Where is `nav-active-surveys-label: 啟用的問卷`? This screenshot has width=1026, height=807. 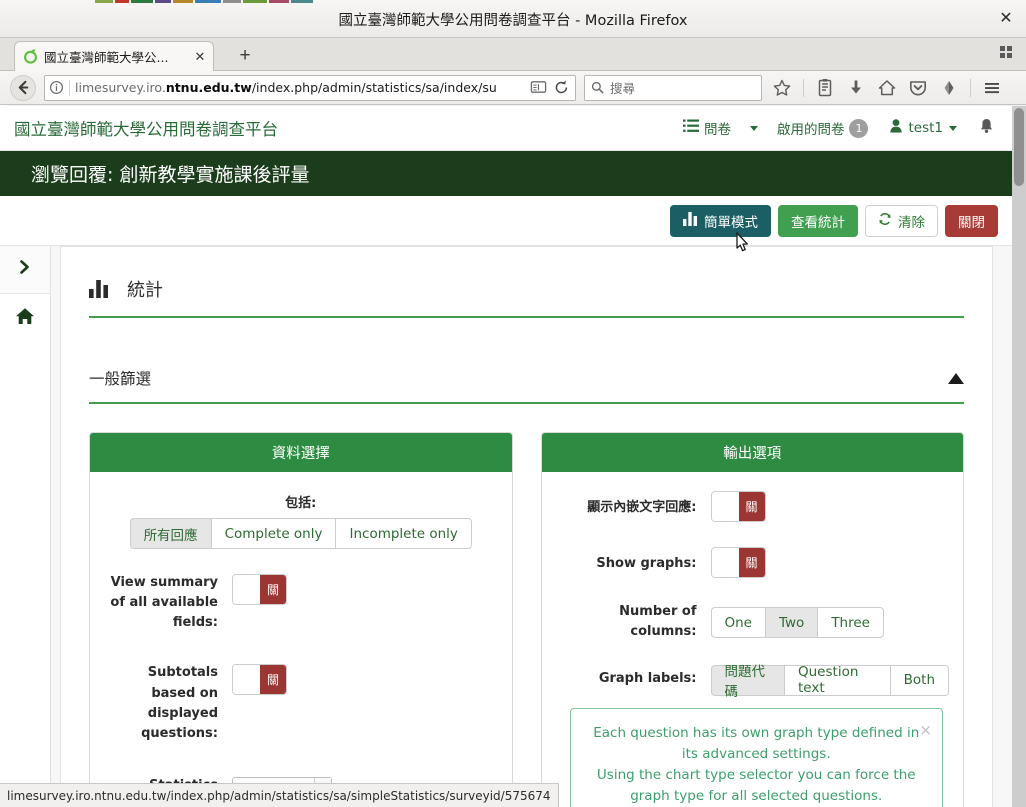
nav-active-surveys-label: 啟用的問卷 is located at coordinates (810, 130).